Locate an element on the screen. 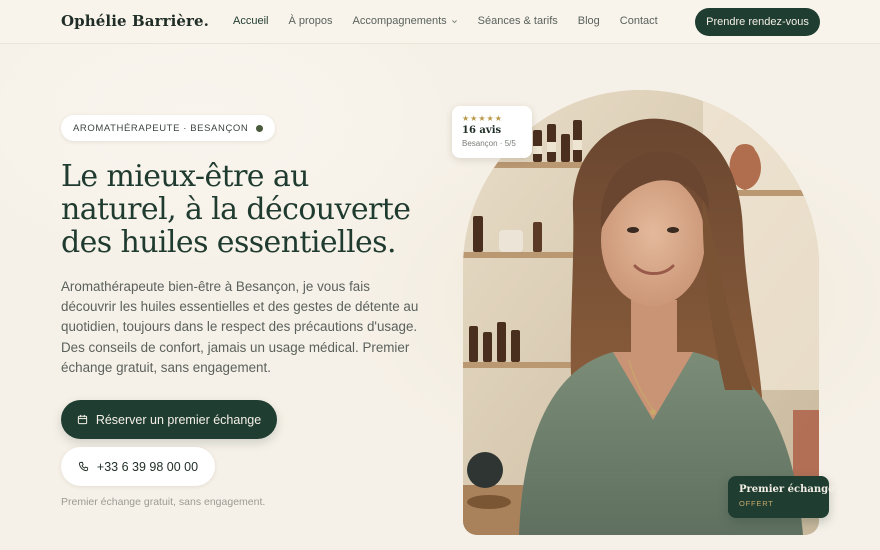  phone-icon is located at coordinates (83, 466).